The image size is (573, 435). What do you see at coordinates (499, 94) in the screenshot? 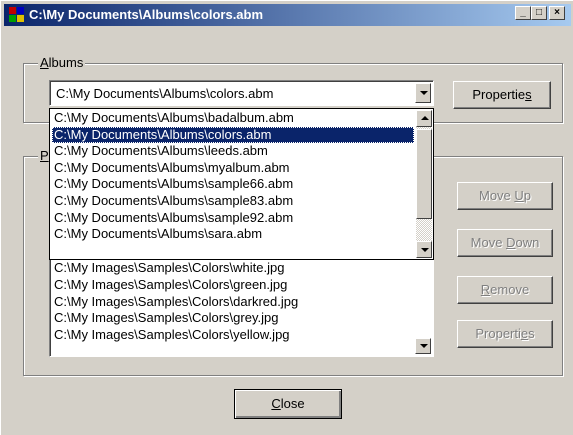
I see `album-properties-label-pre: Propertie` at bounding box center [499, 94].